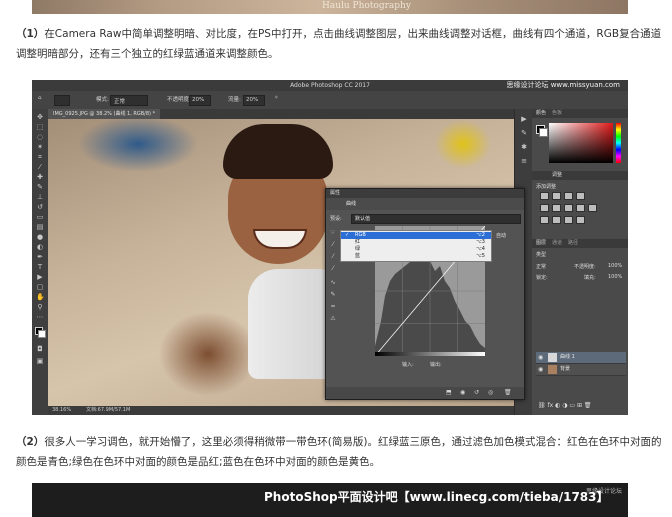 This screenshot has height=517, width=672. I want to click on white-point-eyedropper-icon: ⁄, so click(333, 269).